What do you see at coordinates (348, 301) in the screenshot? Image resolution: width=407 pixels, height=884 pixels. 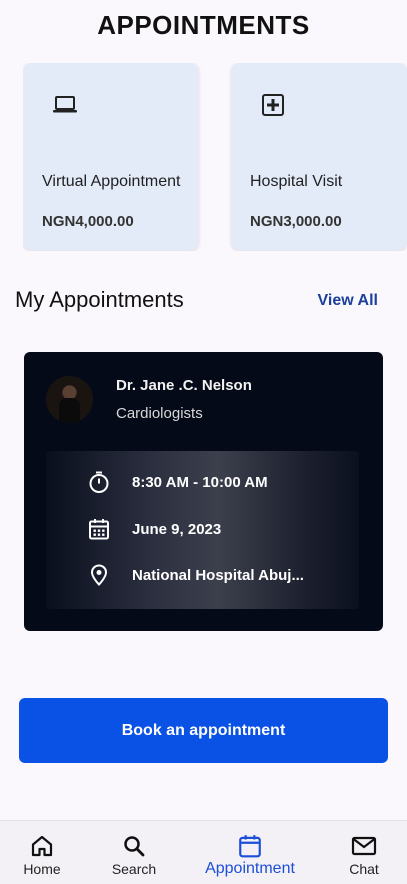 I see `view-all-link: View All` at bounding box center [348, 301].